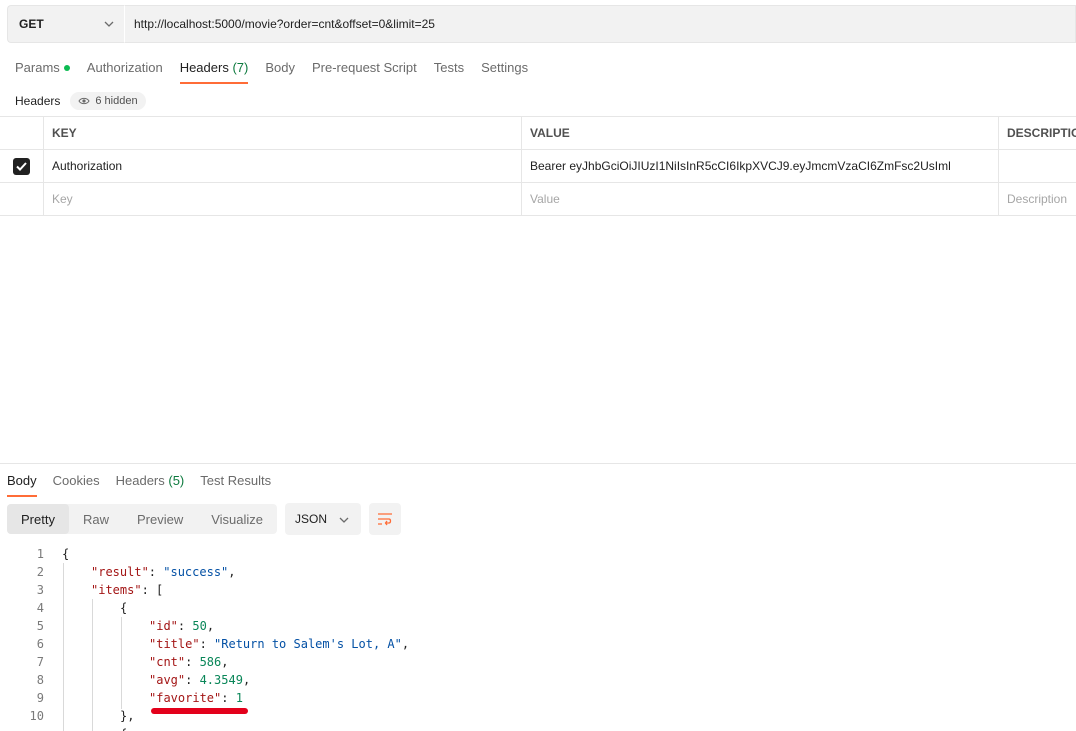  What do you see at coordinates (176, 480) in the screenshot?
I see `tab-count: (5)` at bounding box center [176, 480].